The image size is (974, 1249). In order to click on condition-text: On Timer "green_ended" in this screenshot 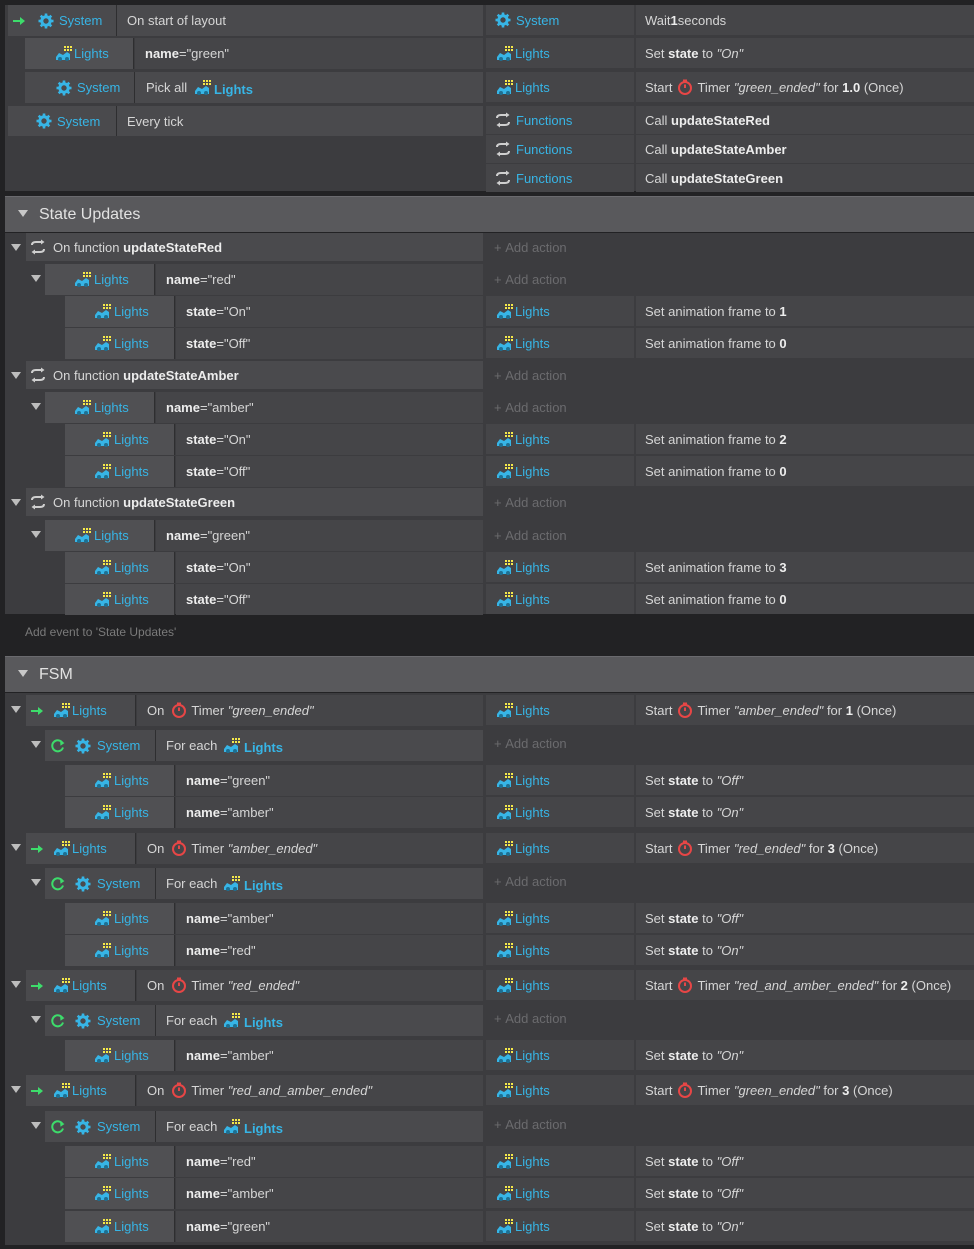, I will do `click(310, 710)`.